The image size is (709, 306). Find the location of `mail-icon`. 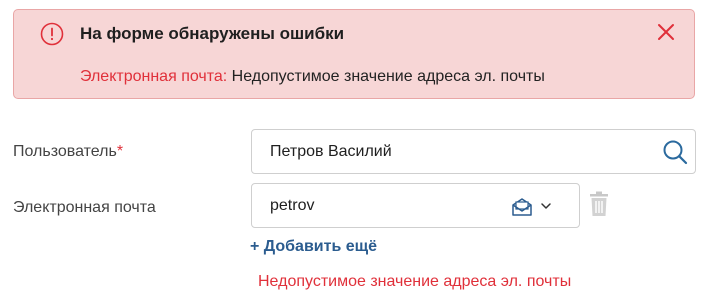

mail-icon is located at coordinates (522, 207).